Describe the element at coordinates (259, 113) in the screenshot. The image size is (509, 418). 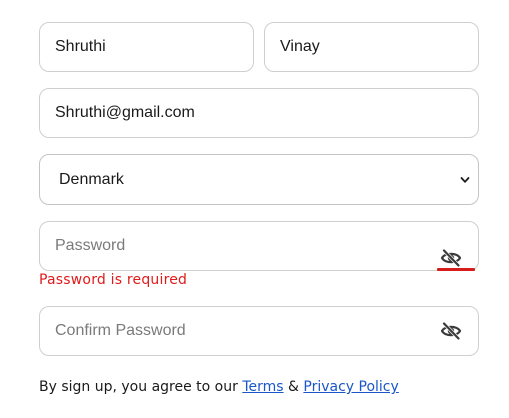
I see `email-field: Shruthi@gmail.com` at that location.